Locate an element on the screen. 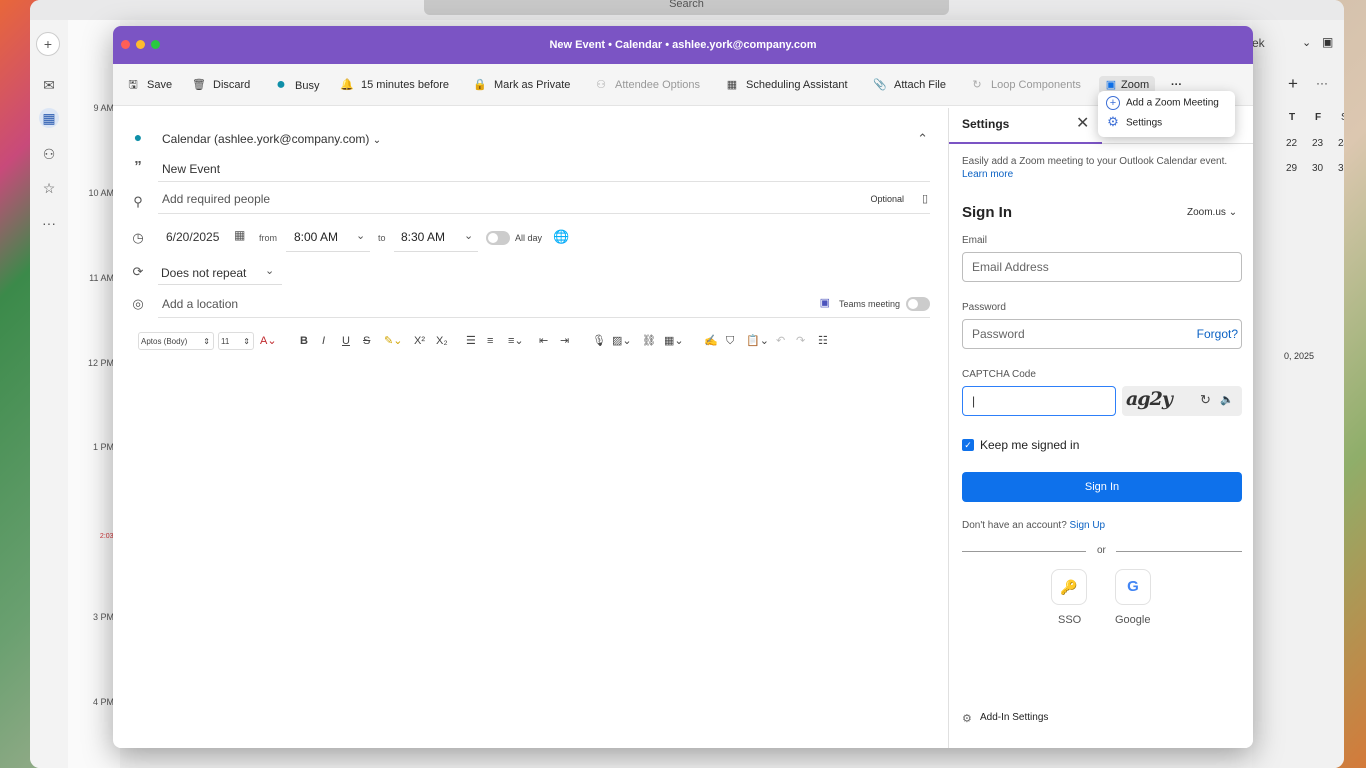  address-book-icon: ▯ is located at coordinates (925, 198).